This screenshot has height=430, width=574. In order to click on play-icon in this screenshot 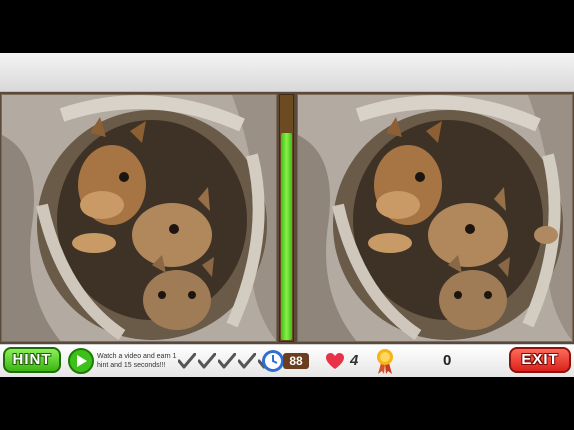, I will do `click(82, 361)`.